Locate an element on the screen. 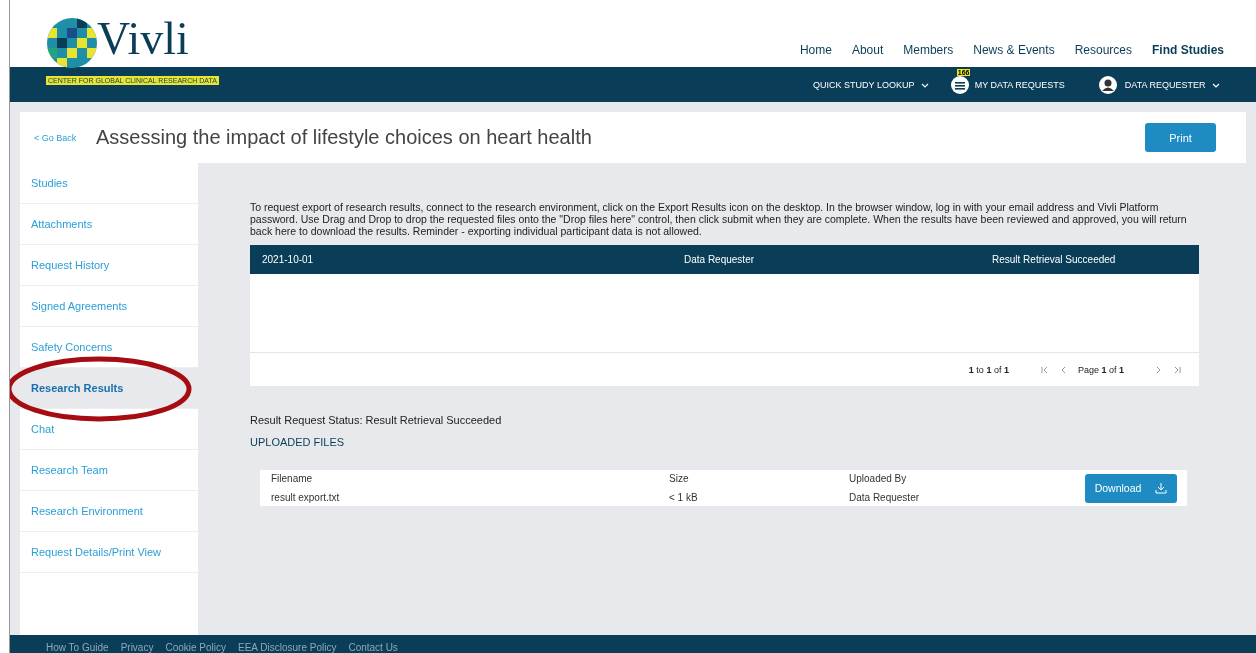 The image size is (1256, 653). column-header: Uploaded By is located at coordinates (878, 479).